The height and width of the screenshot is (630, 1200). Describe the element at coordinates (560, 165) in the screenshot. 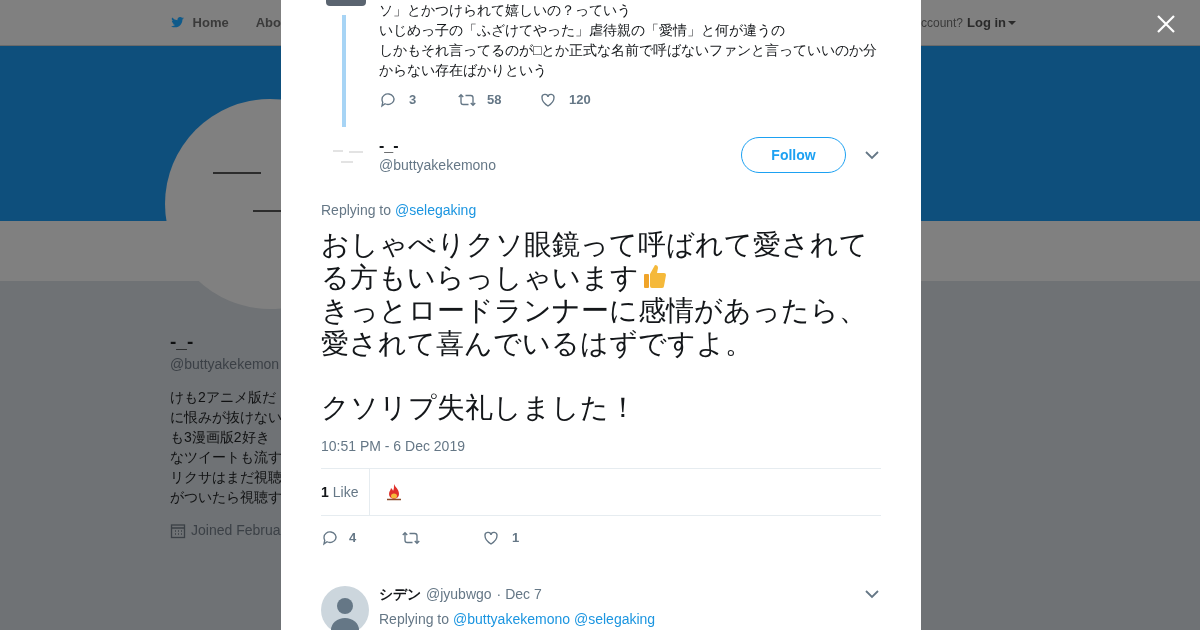

I see `author-handle: @buttyakekemono` at that location.